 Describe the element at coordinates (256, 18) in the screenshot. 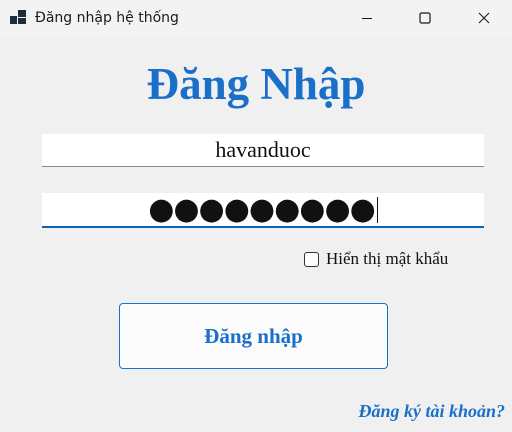

I see `title-bar: Đăng nhập hệ thống` at that location.